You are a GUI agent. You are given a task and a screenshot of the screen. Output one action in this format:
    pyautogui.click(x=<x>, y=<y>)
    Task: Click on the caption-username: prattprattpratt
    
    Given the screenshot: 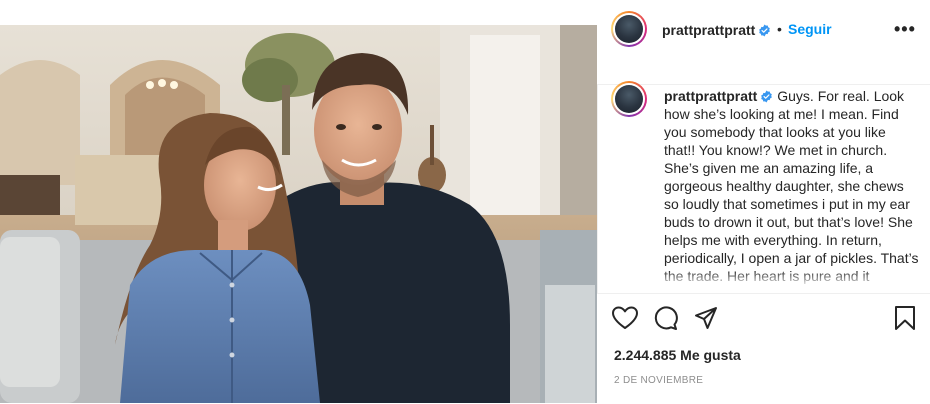 What is the action you would take?
    pyautogui.click(x=710, y=96)
    